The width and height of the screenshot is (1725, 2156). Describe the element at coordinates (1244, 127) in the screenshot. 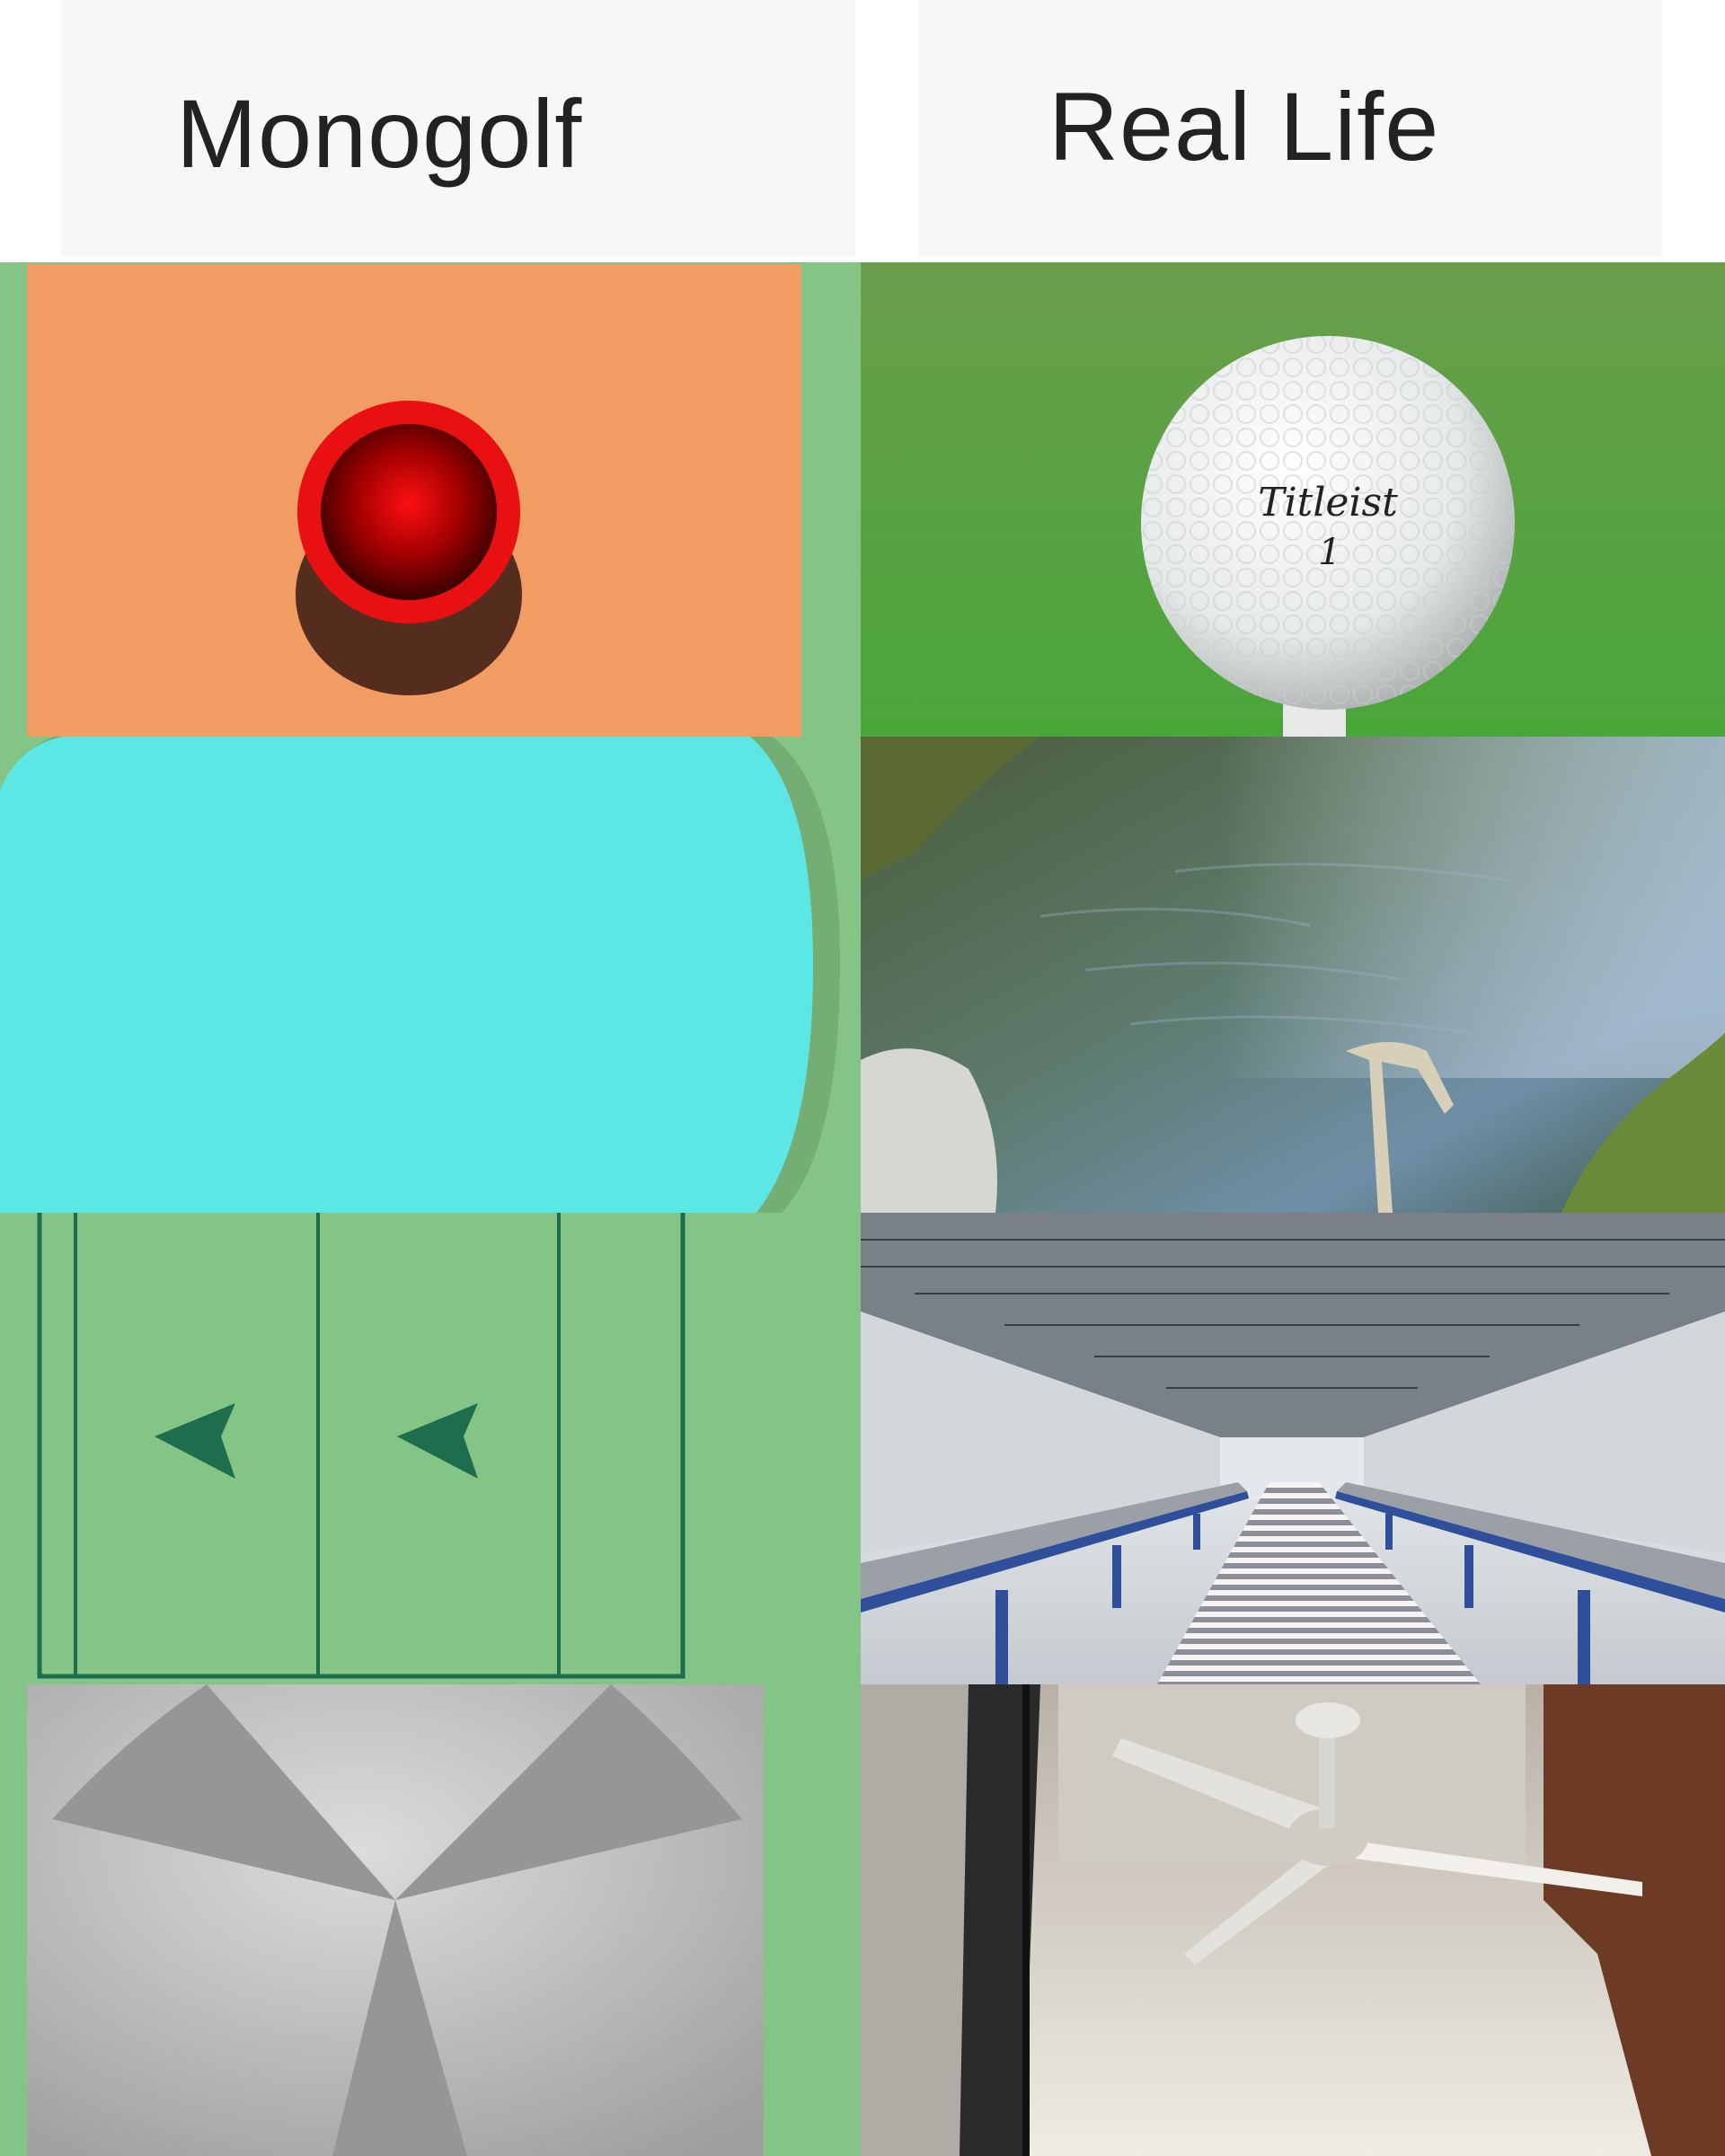

I see `real-life-title: Real Life` at that location.